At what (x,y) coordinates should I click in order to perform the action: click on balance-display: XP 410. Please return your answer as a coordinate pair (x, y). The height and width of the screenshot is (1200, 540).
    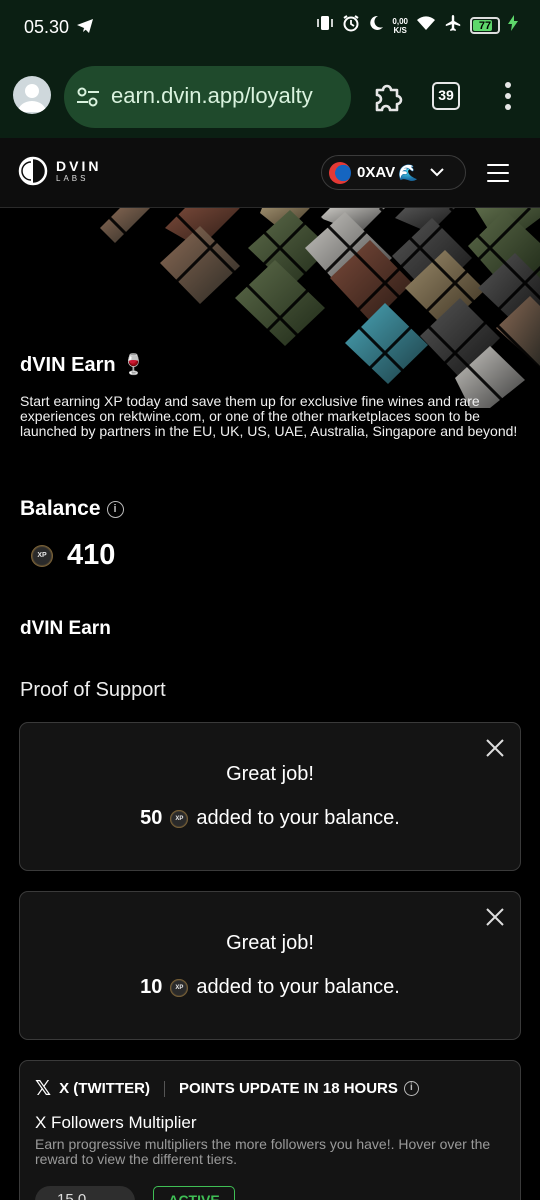
    Looking at the image, I should click on (73, 555).